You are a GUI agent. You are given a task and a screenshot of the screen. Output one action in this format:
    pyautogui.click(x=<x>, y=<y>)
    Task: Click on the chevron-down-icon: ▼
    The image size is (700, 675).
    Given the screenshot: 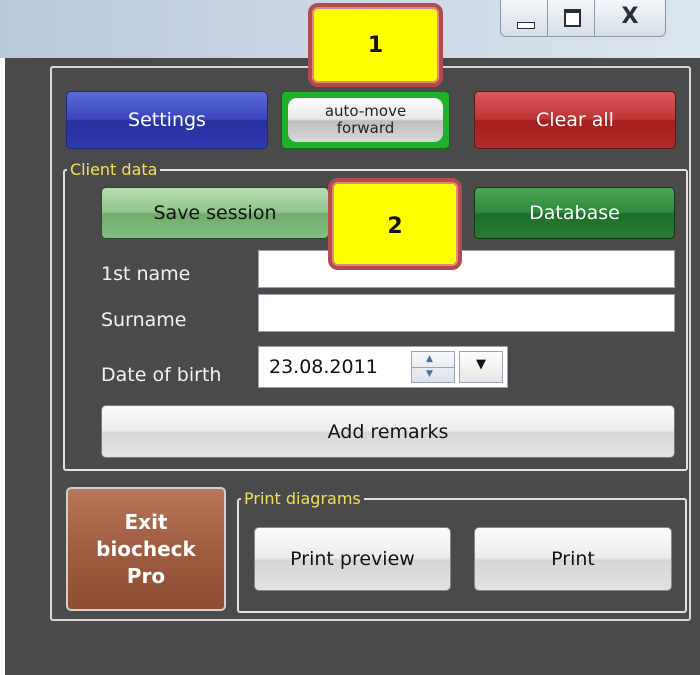 What is the action you would take?
    pyautogui.click(x=481, y=364)
    